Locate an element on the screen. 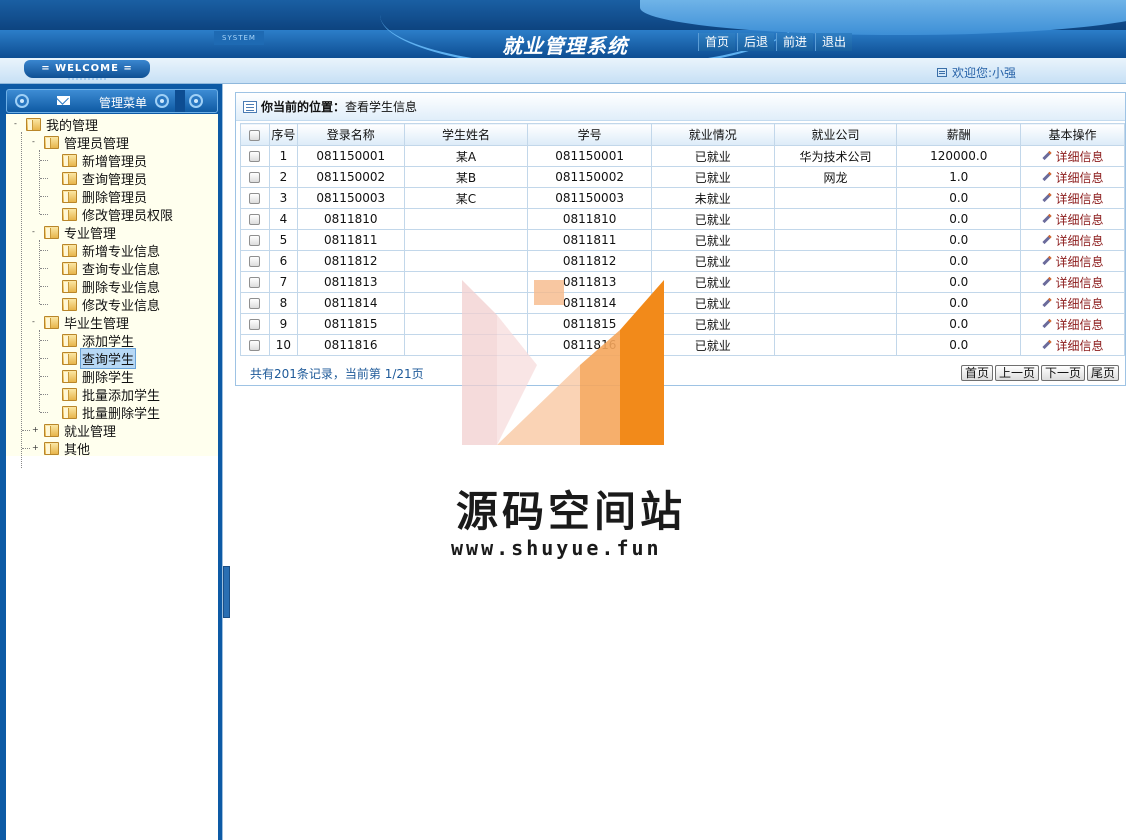 The image size is (1126, 840). cell-login: 0811812 is located at coordinates (350, 261).